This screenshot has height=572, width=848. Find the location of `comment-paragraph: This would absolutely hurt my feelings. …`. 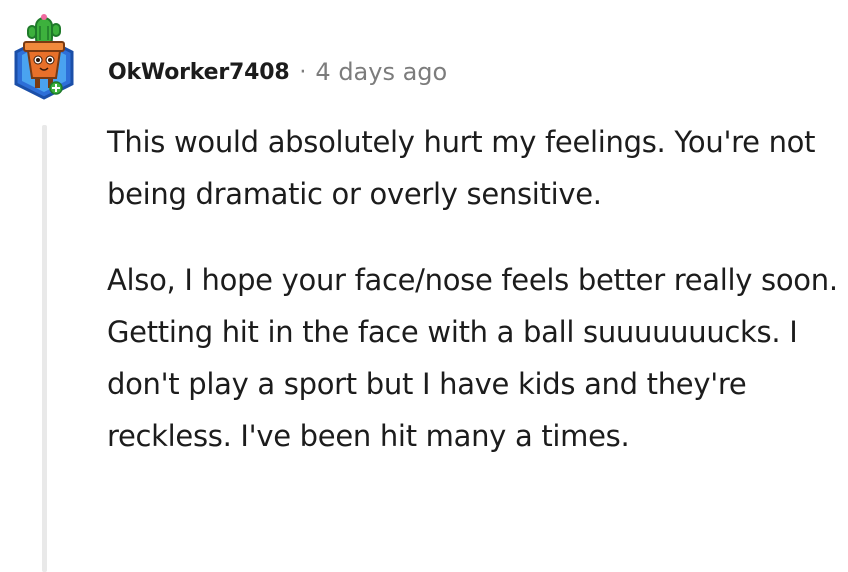

comment-paragraph: This would absolutely hurt my feelings. … is located at coordinates (461, 168).